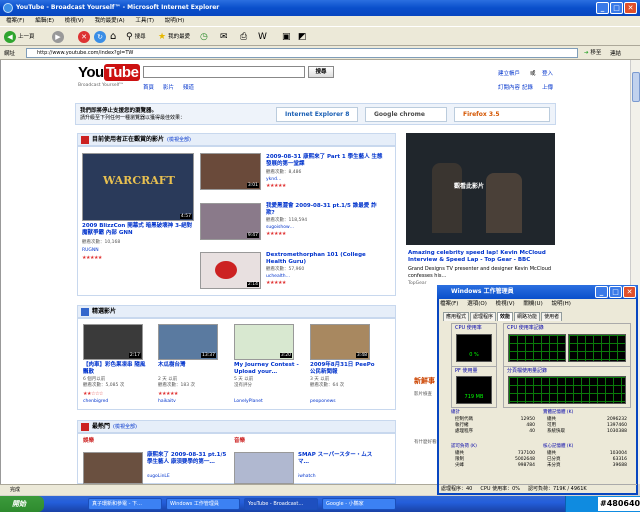 The height and width of the screenshot is (512, 640). What do you see at coordinates (406, 114) in the screenshot?
I see `chrome-download-link: Google chrome` at bounding box center [406, 114].